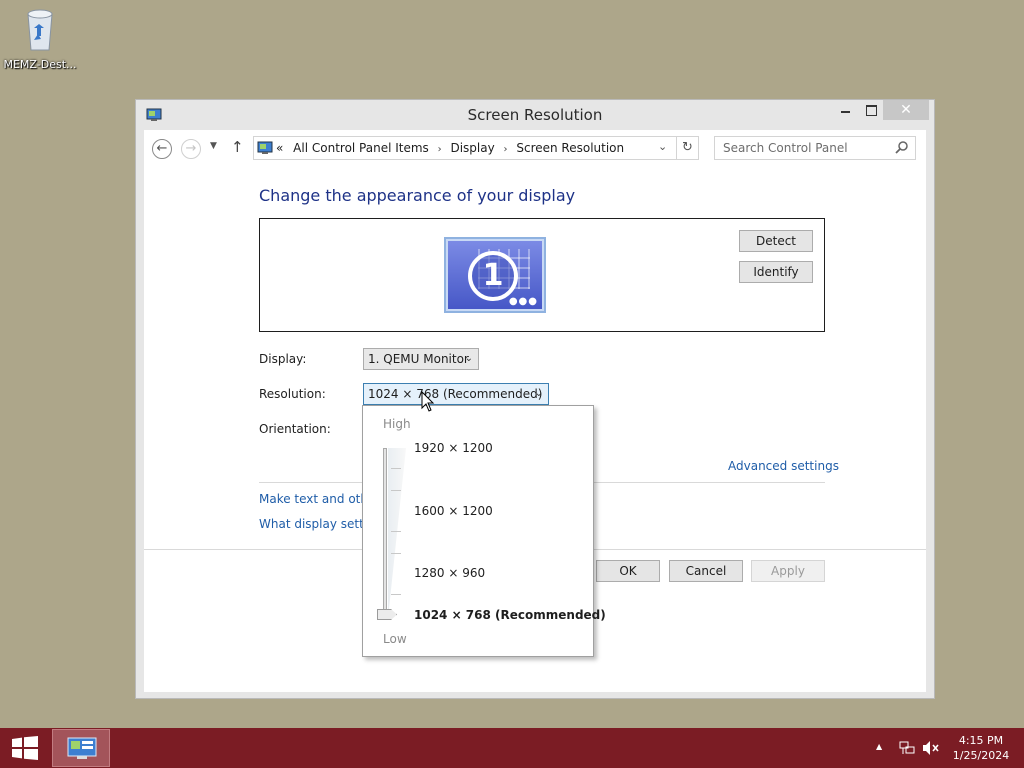 The height and width of the screenshot is (768, 1024). What do you see at coordinates (981, 740) in the screenshot?
I see `clock-time: 4:15 PM` at bounding box center [981, 740].